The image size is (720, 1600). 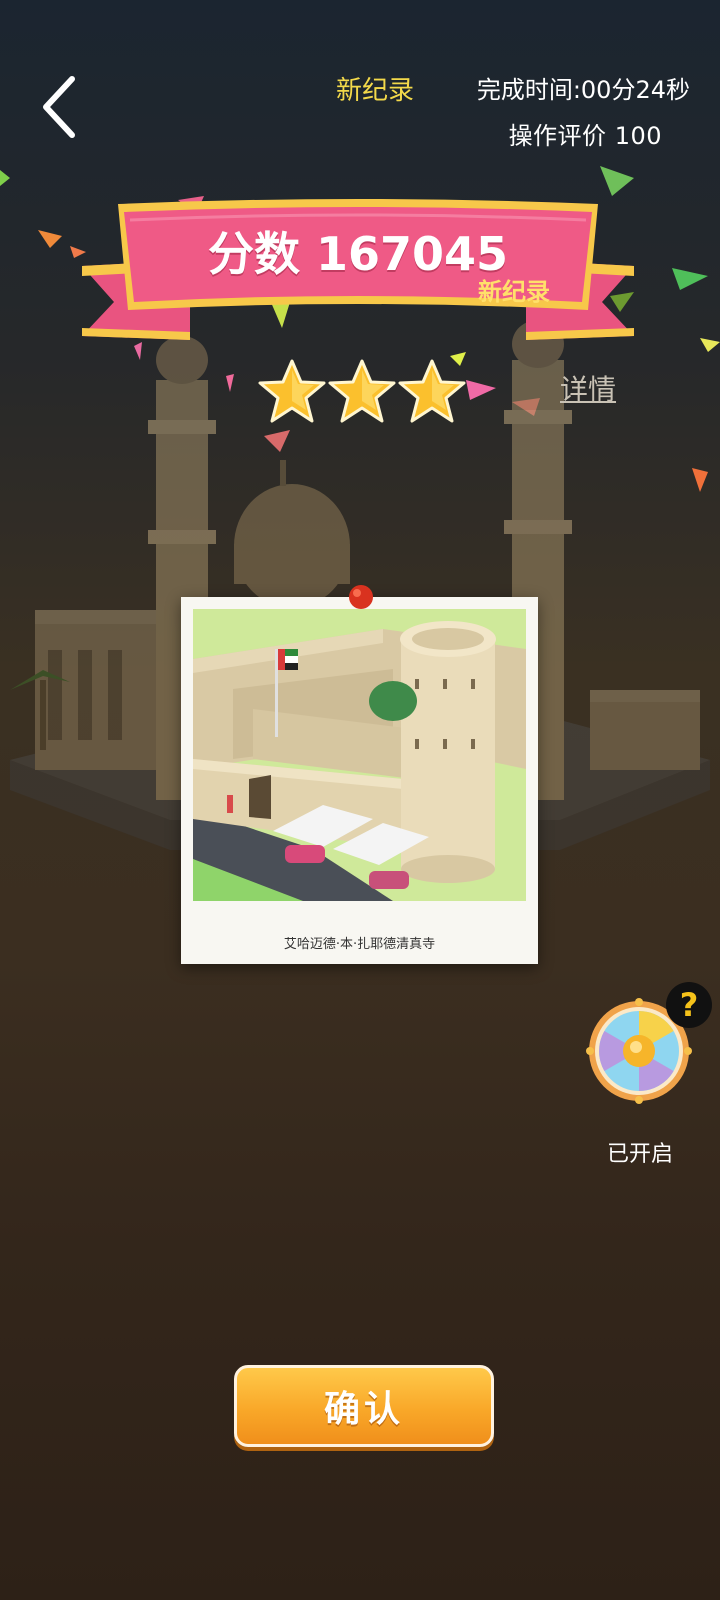 I want to click on details-link: 详情, so click(x=588, y=388).